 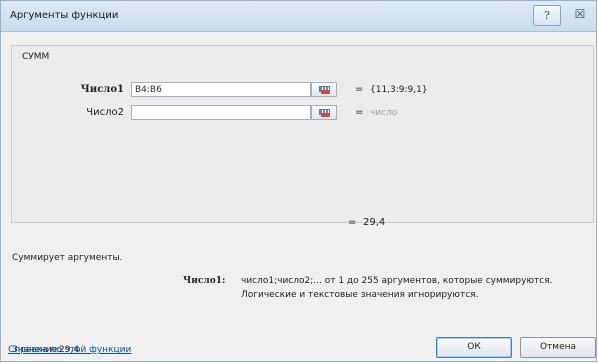 What do you see at coordinates (36, 57) in the screenshot?
I see `function-name: СУММ` at bounding box center [36, 57].